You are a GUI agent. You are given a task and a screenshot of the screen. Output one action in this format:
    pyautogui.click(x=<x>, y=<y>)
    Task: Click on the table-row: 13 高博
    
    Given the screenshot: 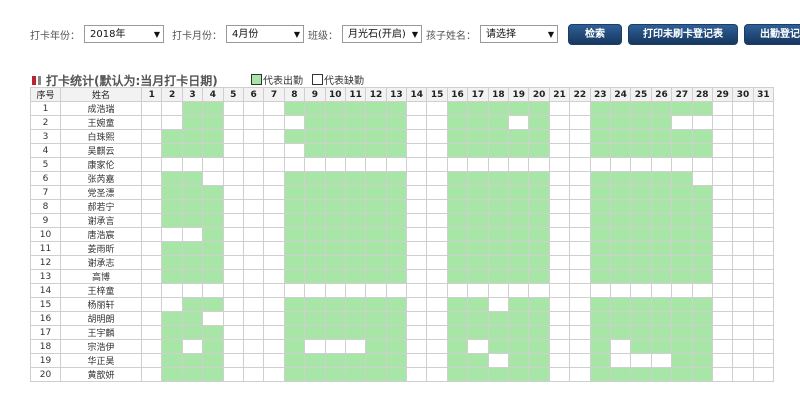 What is the action you would take?
    pyautogui.click(x=402, y=276)
    